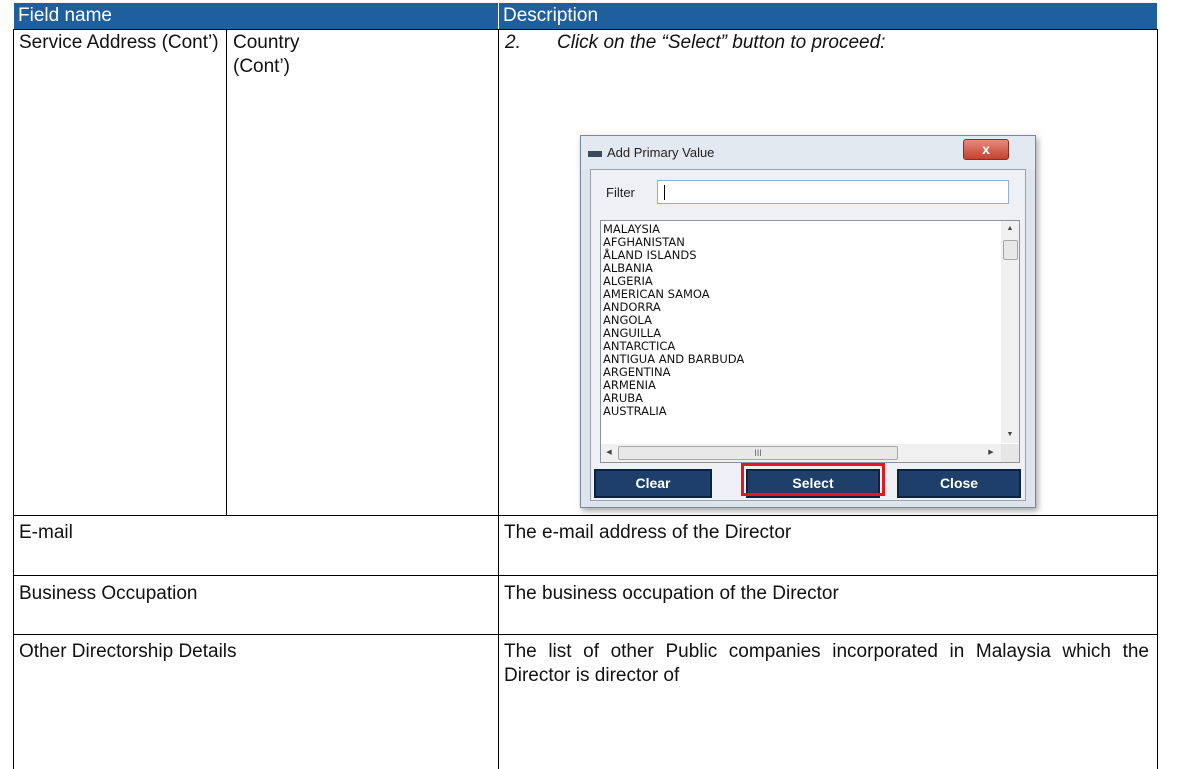 This screenshot has width=1181, height=769. Describe the element at coordinates (808, 152) in the screenshot. I see `dialog-title-bar: Add Primary Value x` at that location.